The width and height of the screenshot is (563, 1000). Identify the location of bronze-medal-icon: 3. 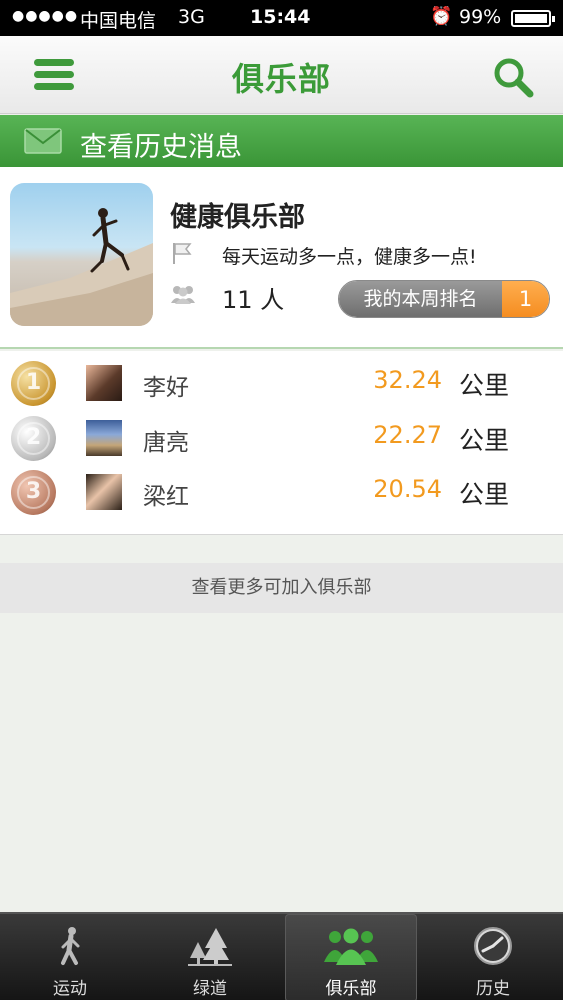
(33, 492).